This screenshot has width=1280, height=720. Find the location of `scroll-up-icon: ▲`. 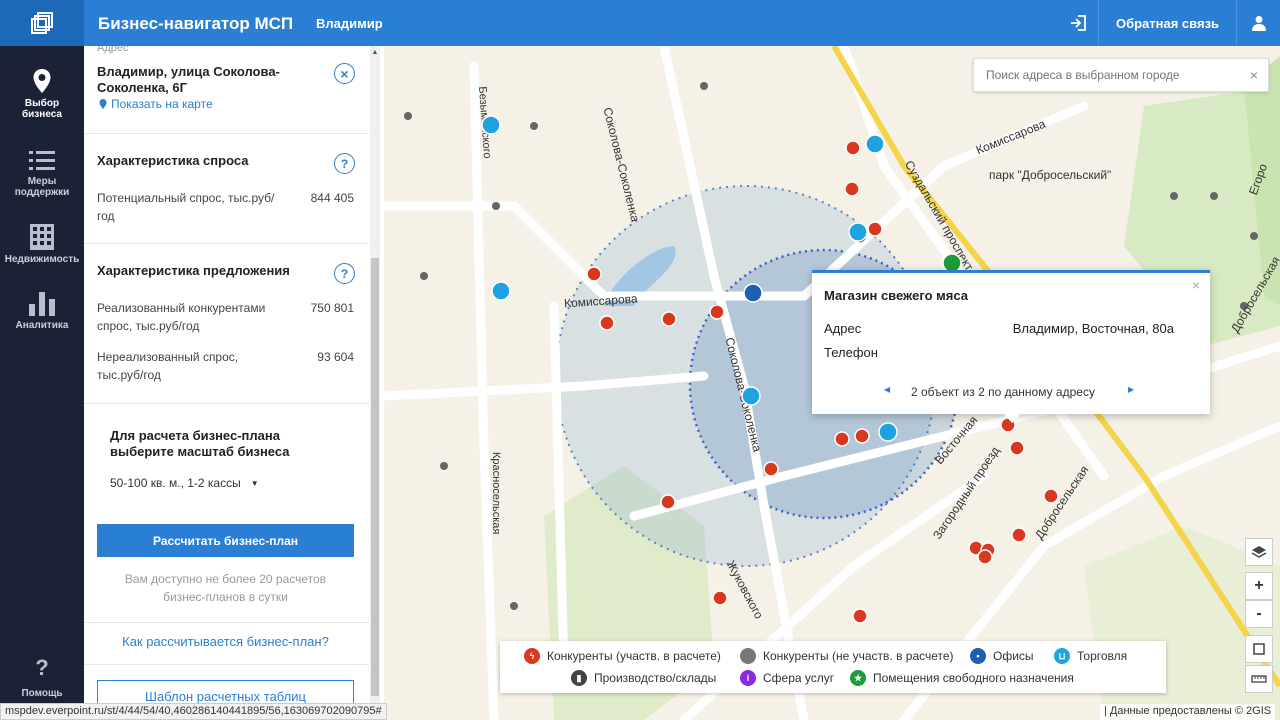

scroll-up-icon: ▲ is located at coordinates (375, 52).